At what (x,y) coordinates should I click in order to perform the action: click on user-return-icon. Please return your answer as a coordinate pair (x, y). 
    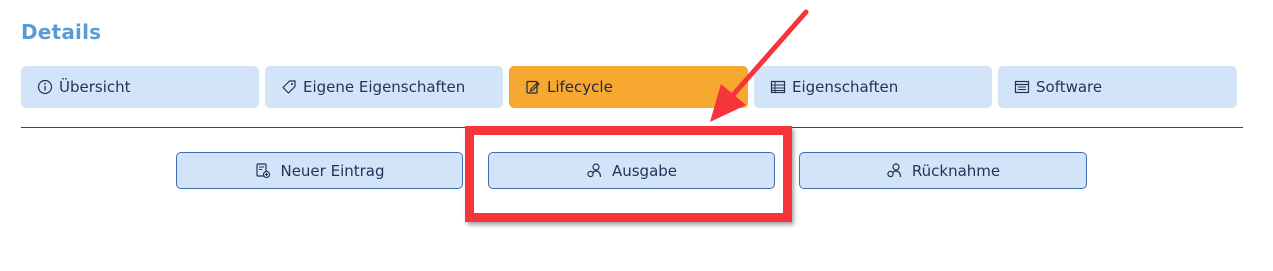
    Looking at the image, I should click on (894, 170).